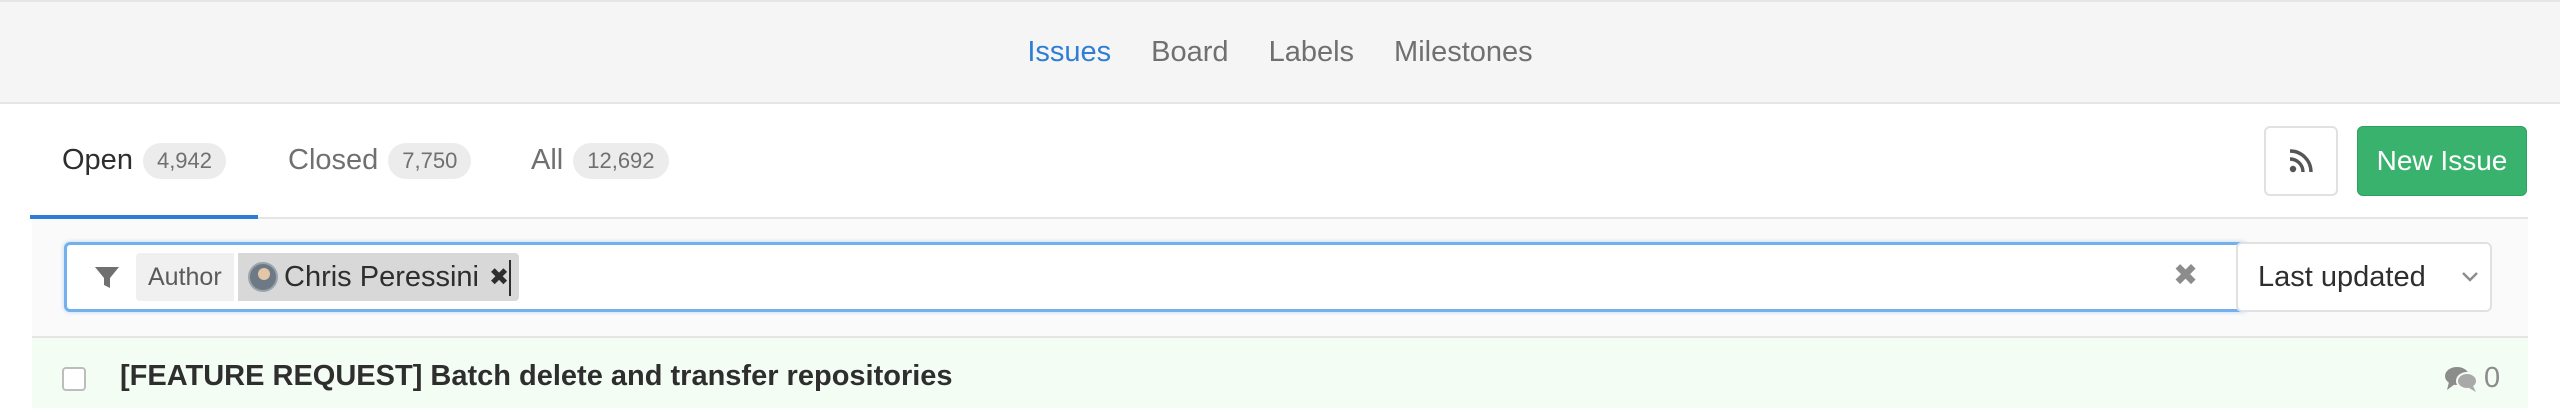 This screenshot has width=2560, height=408. Describe the element at coordinates (2461, 379) in the screenshot. I see `comments-icon` at that location.